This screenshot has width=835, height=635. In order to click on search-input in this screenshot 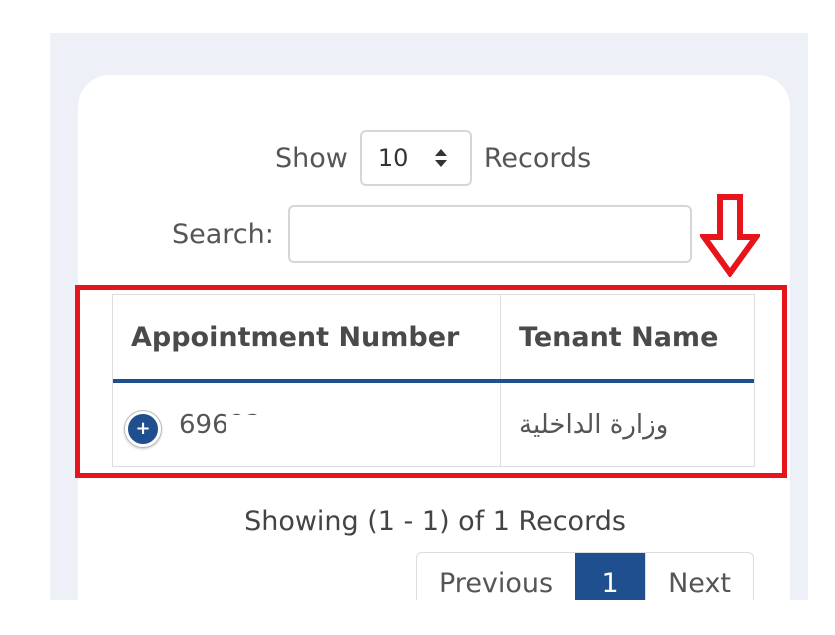, I will do `click(489, 234)`.